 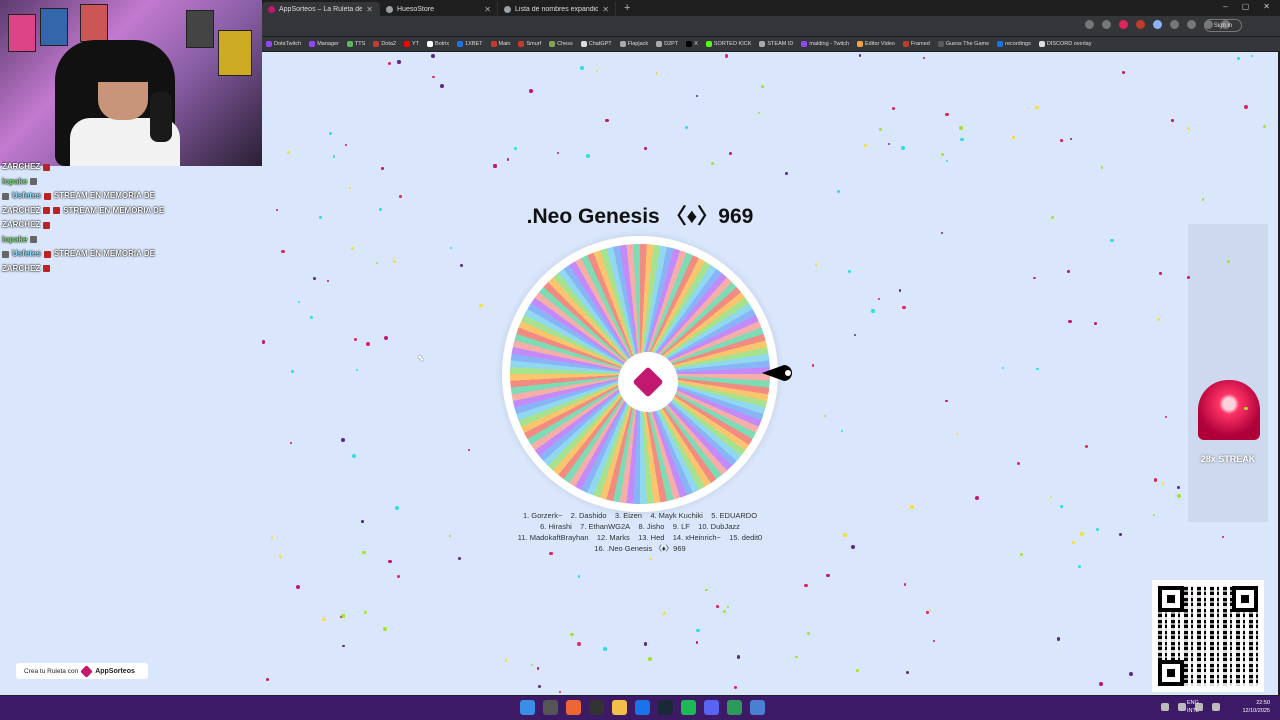 I want to click on chat-text: STREAM EN MEMORIA DE, so click(x=104, y=253).